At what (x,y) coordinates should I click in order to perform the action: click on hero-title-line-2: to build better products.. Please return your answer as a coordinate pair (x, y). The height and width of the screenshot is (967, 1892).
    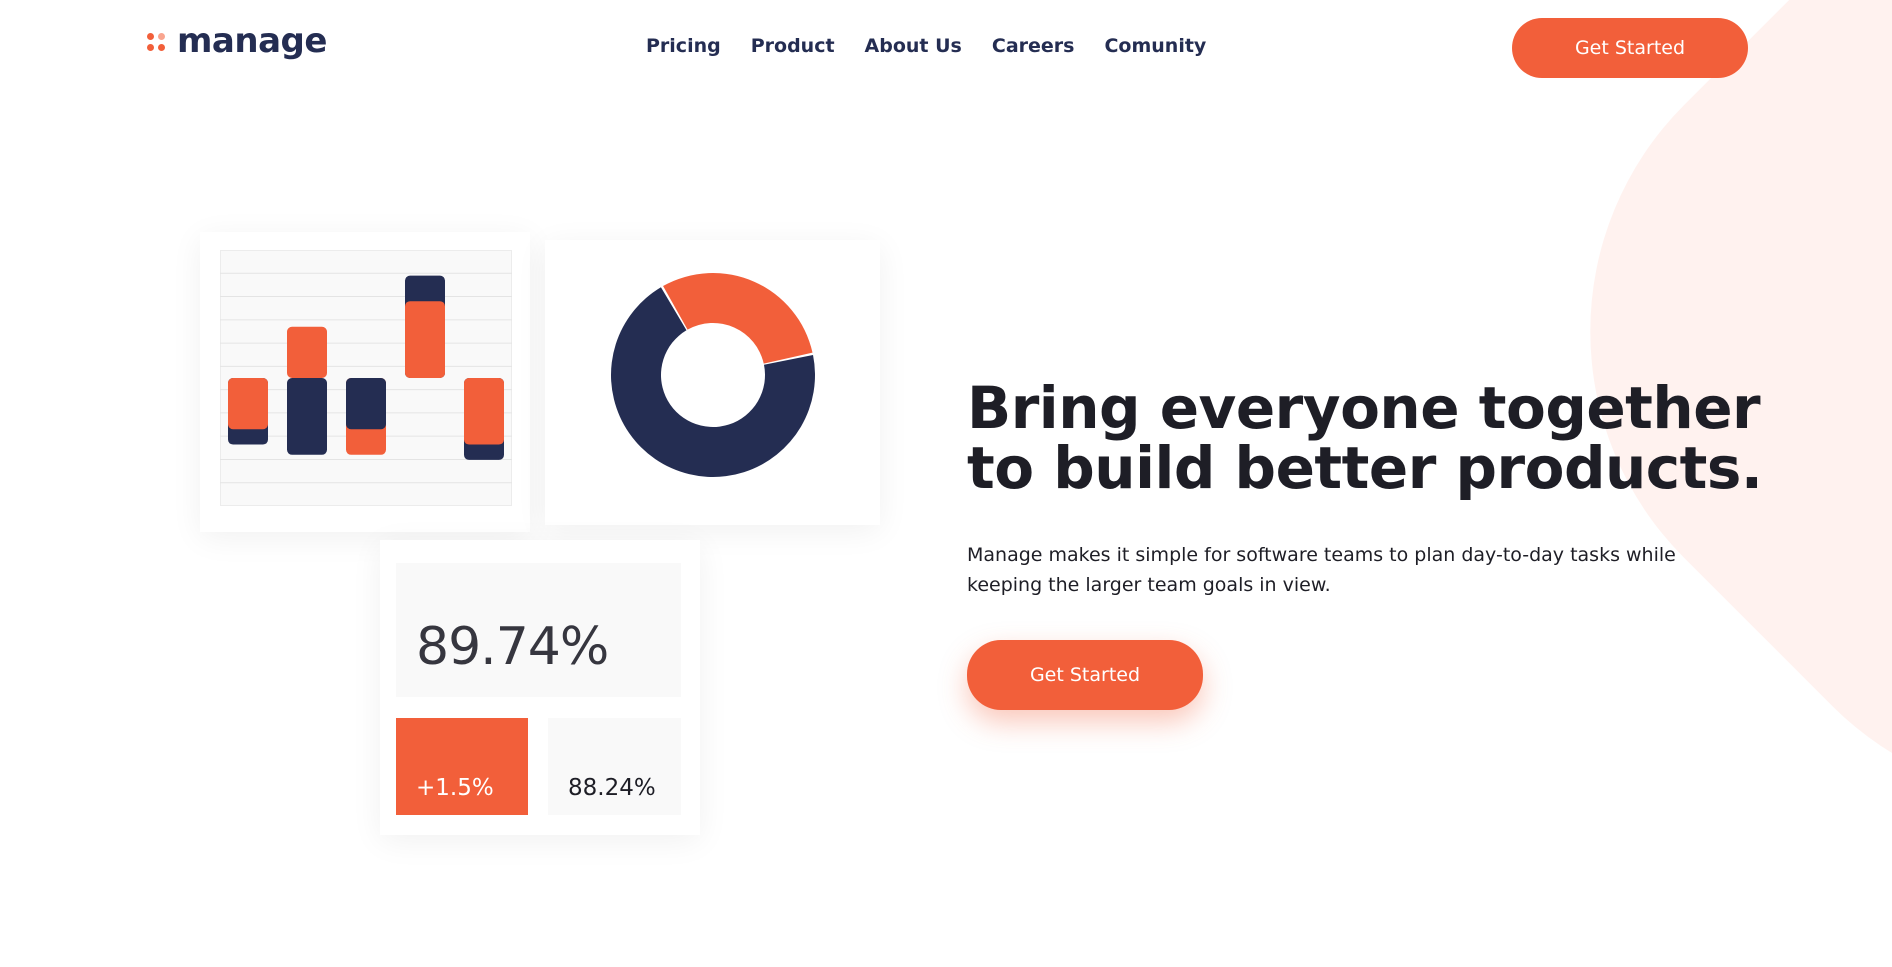
    Looking at the image, I should click on (1365, 468).